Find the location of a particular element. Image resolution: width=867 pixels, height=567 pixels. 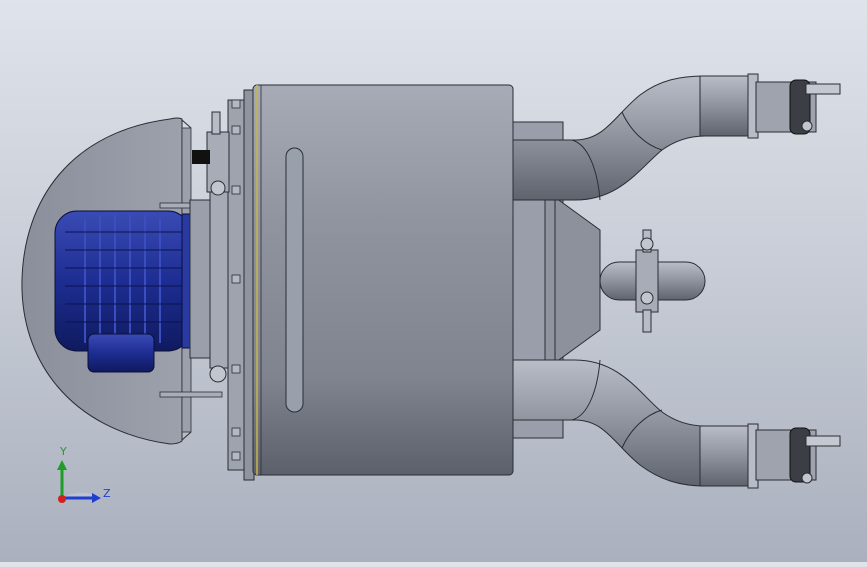

sight-glass is located at coordinates (294, 280).